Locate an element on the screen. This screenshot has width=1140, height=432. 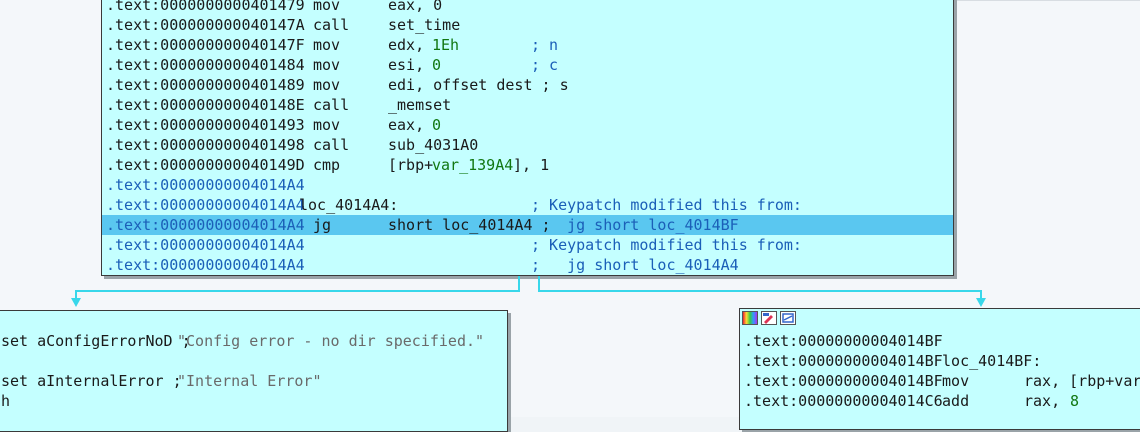
code-line: .text:000000000040147A call set_time is located at coordinates (528, 25).